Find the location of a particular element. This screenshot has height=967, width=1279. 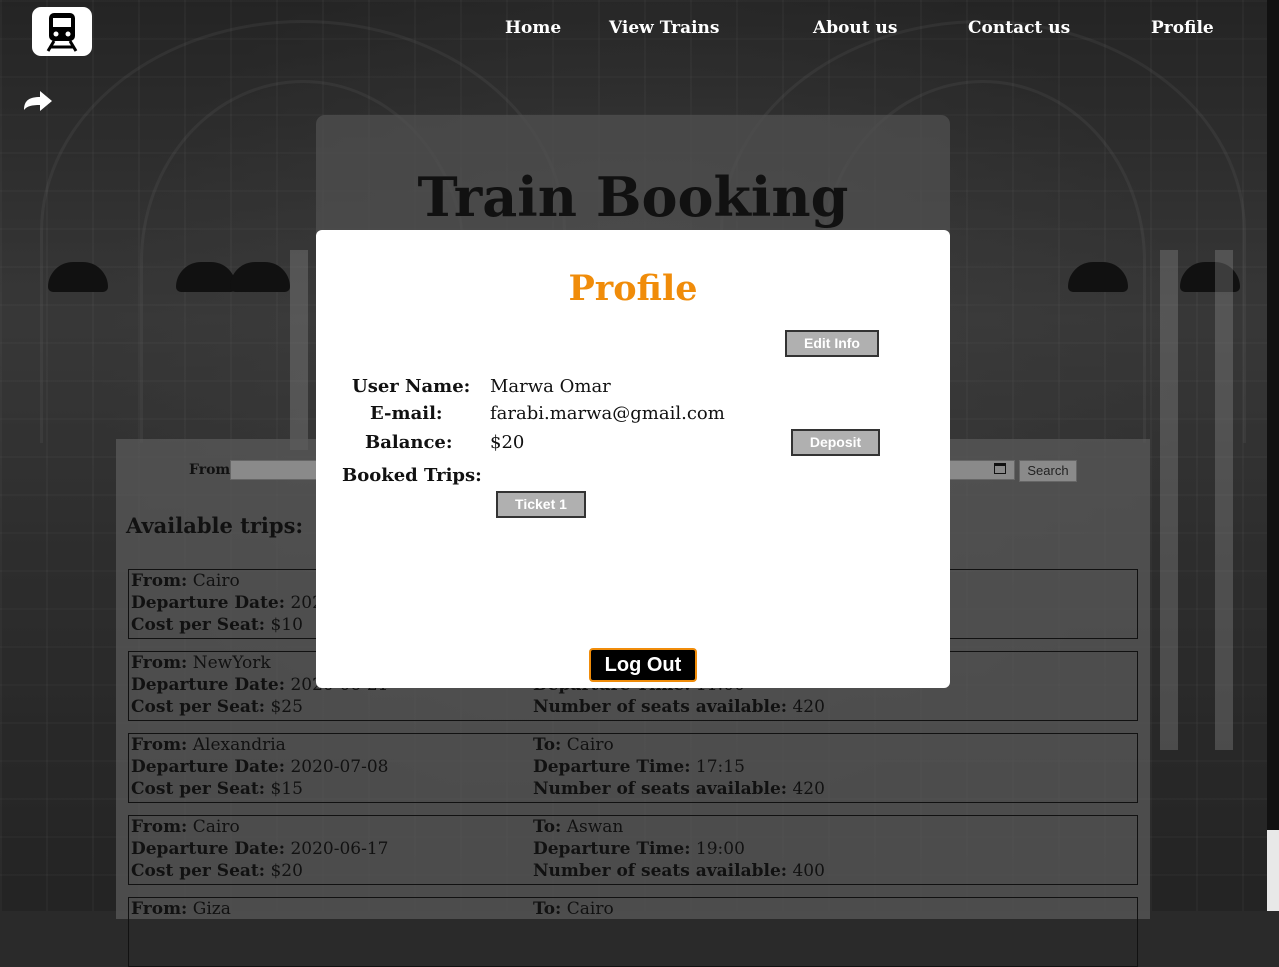

scrollbar-thumb is located at coordinates (1273, 415).